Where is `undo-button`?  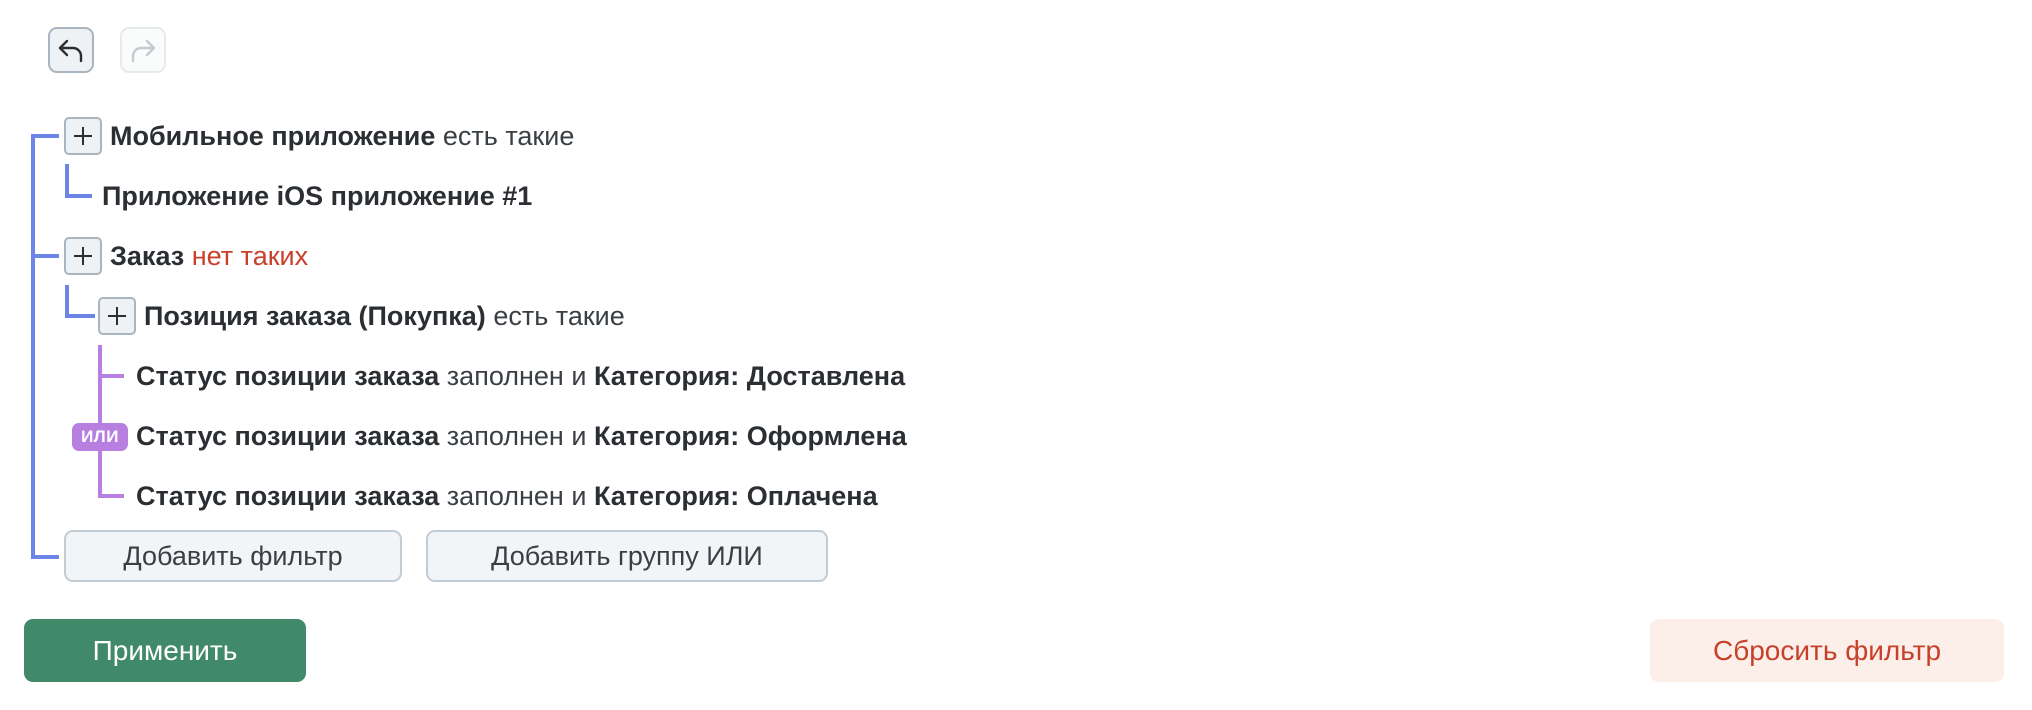
undo-button is located at coordinates (71, 50).